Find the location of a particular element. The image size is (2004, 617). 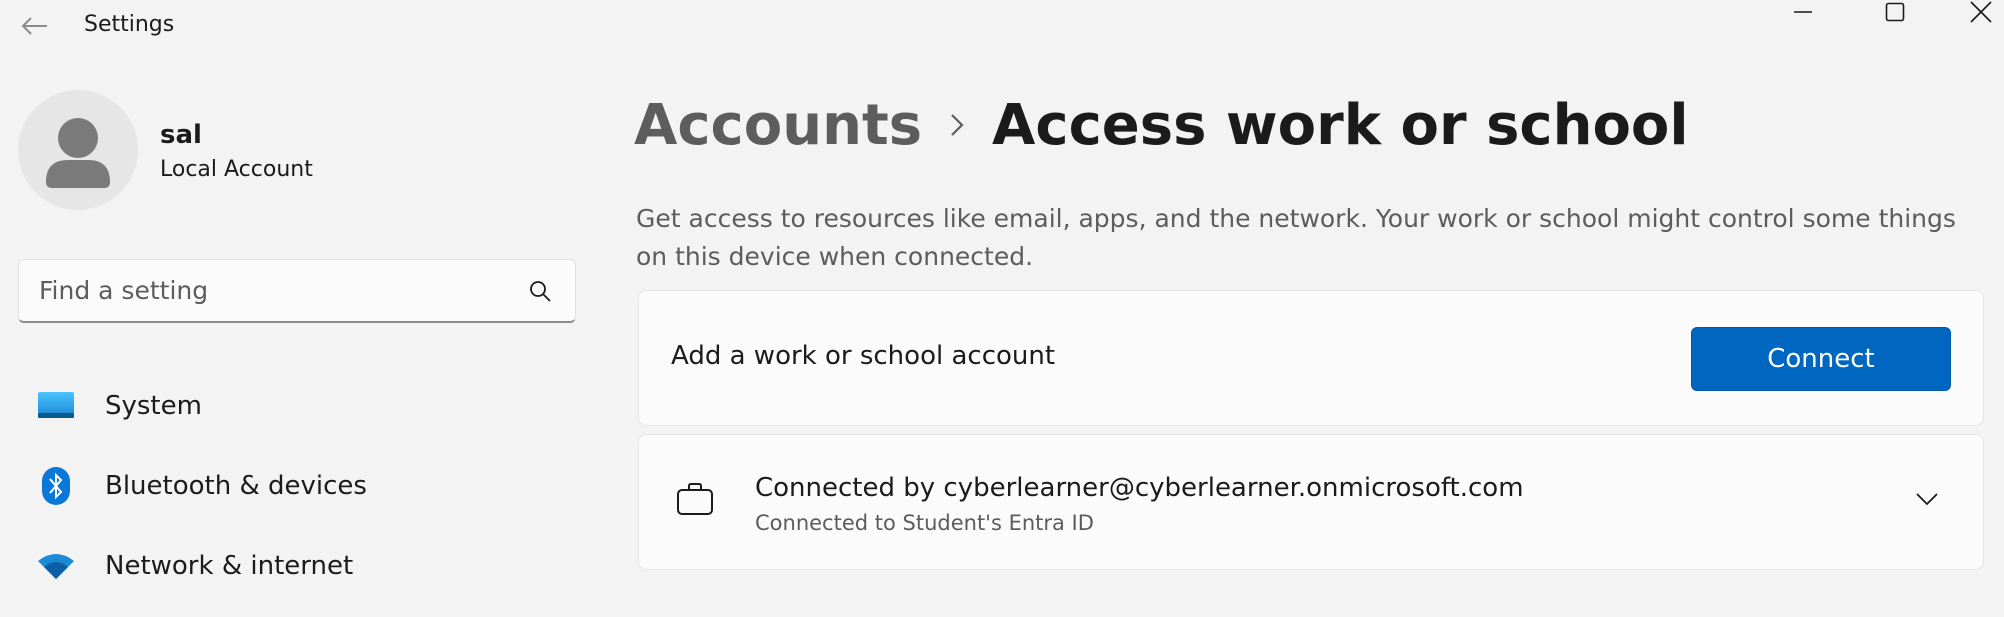

sidebar-item-network: Network & internet is located at coordinates (297, 566).